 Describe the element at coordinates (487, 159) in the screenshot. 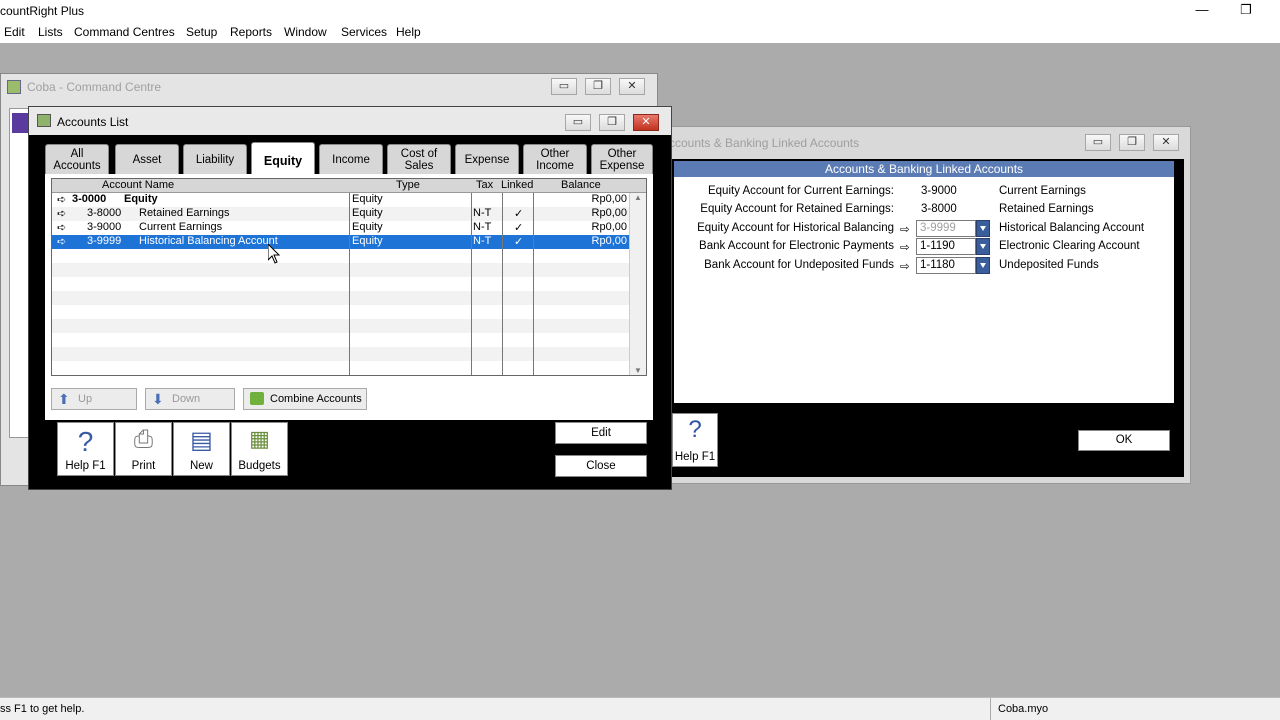

I see `tab-expense: Expense` at that location.